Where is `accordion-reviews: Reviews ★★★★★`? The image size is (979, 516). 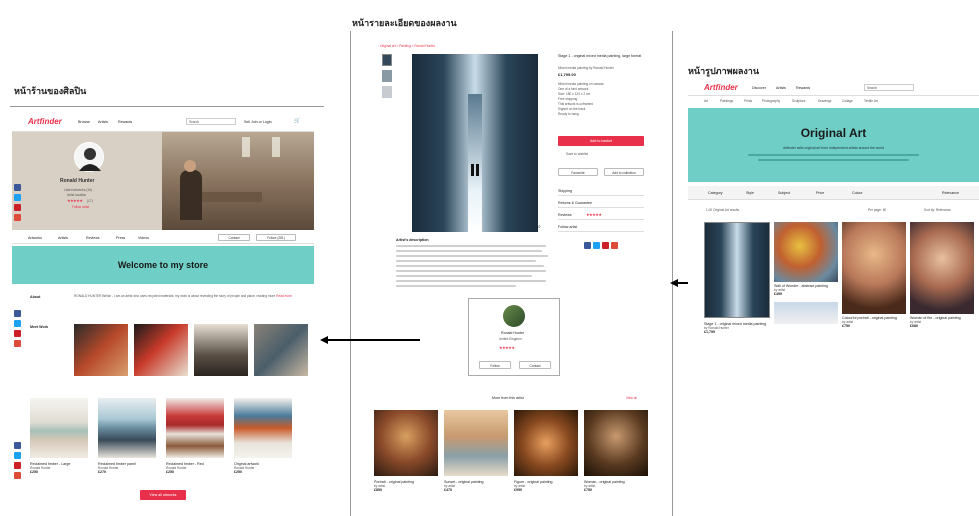
accordion-reviews: Reviews ★★★★★ is located at coordinates (601, 215).